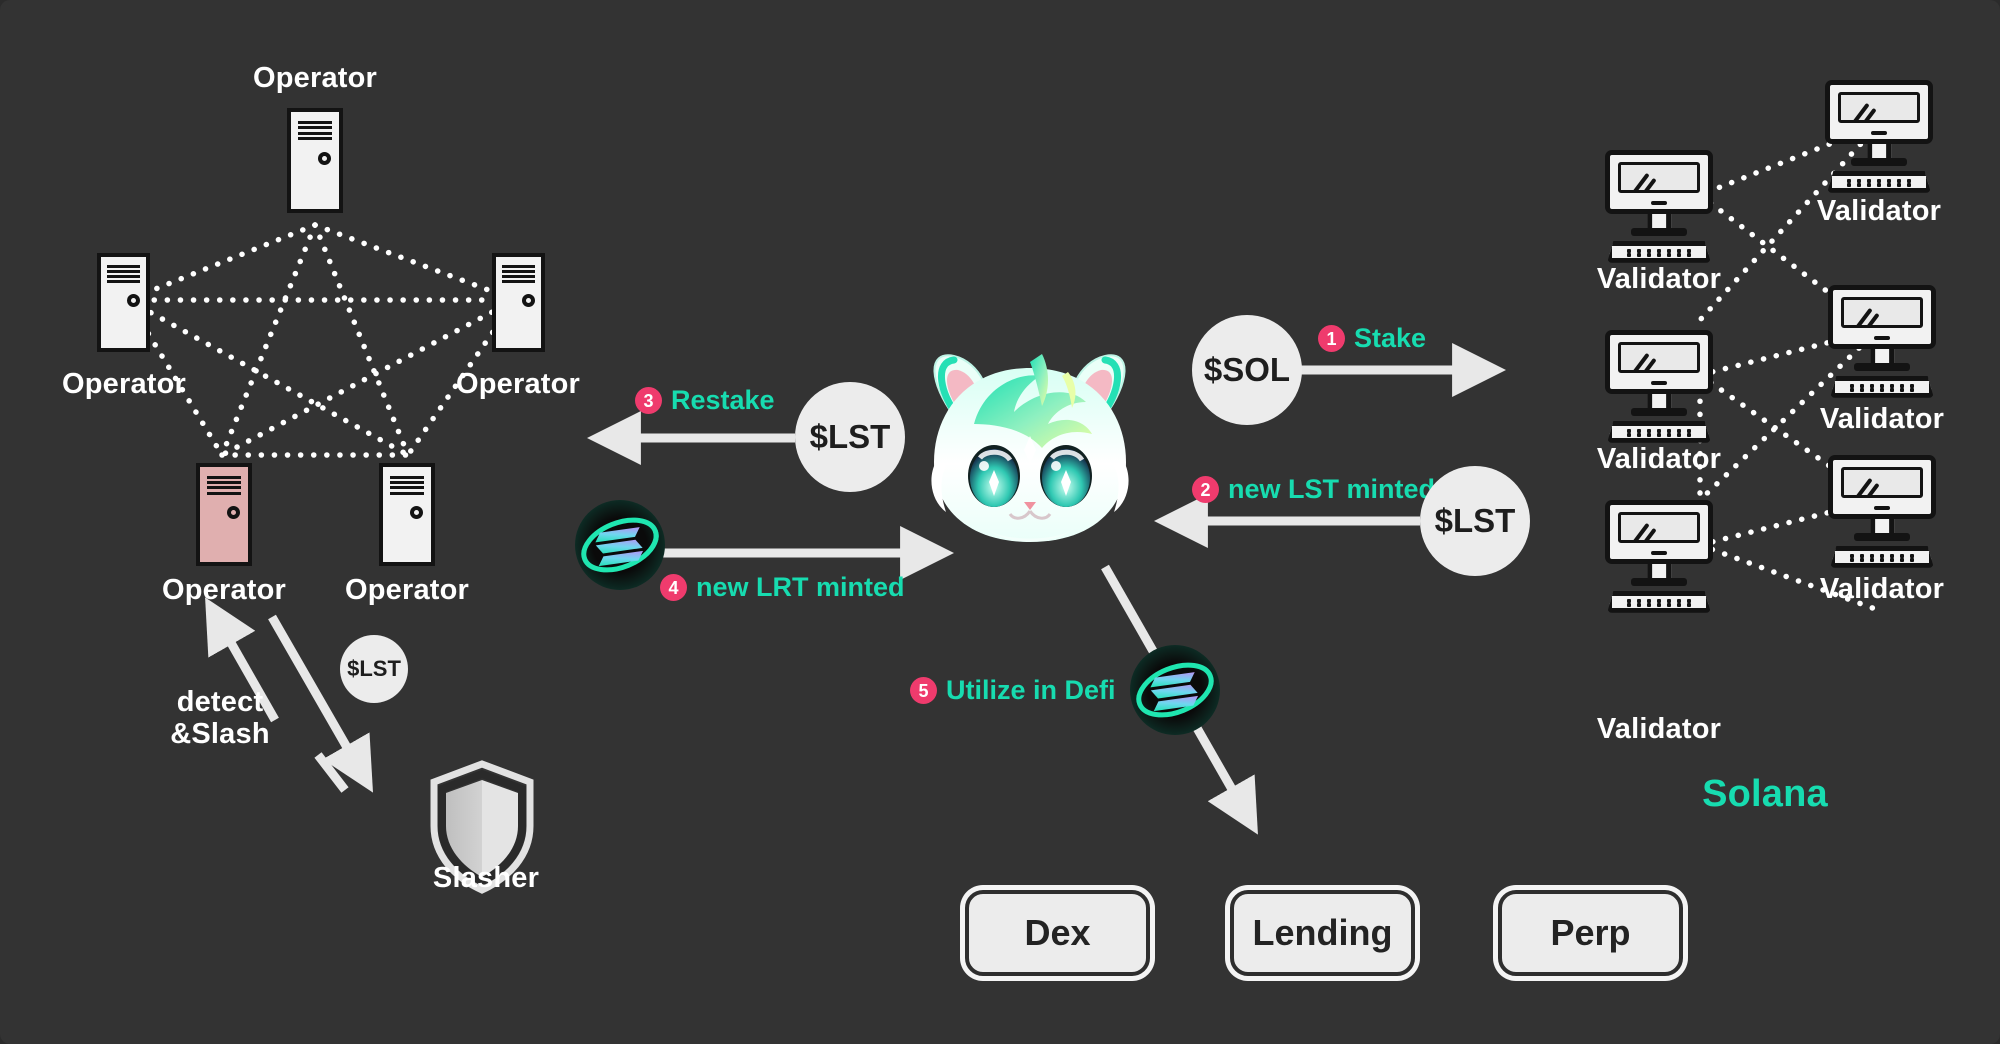 The width and height of the screenshot is (2000, 1044). Describe the element at coordinates (800, 587) in the screenshot. I see `step-4-label: new LRT minted` at that location.